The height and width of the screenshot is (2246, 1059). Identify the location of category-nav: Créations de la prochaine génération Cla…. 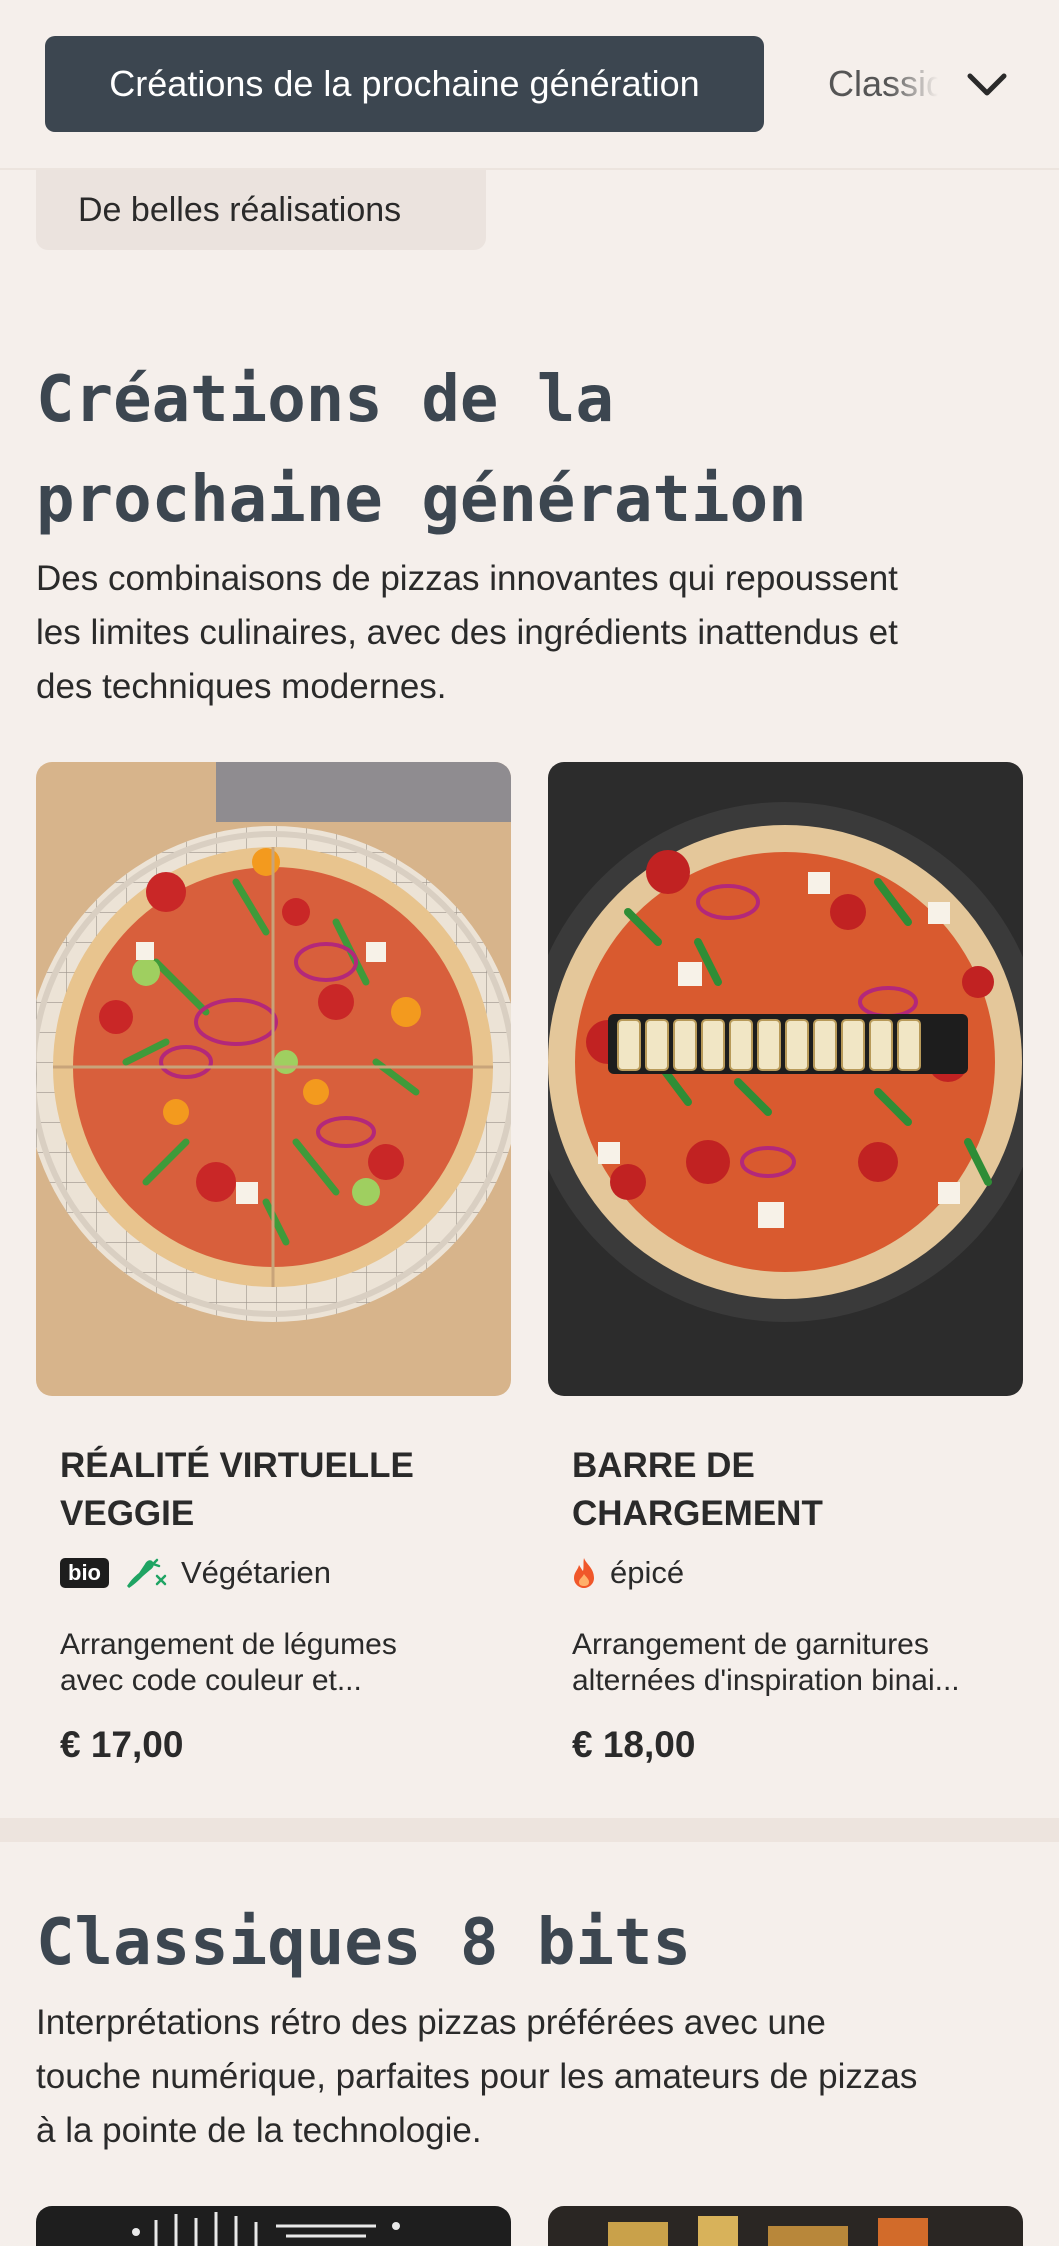
(529, 85).